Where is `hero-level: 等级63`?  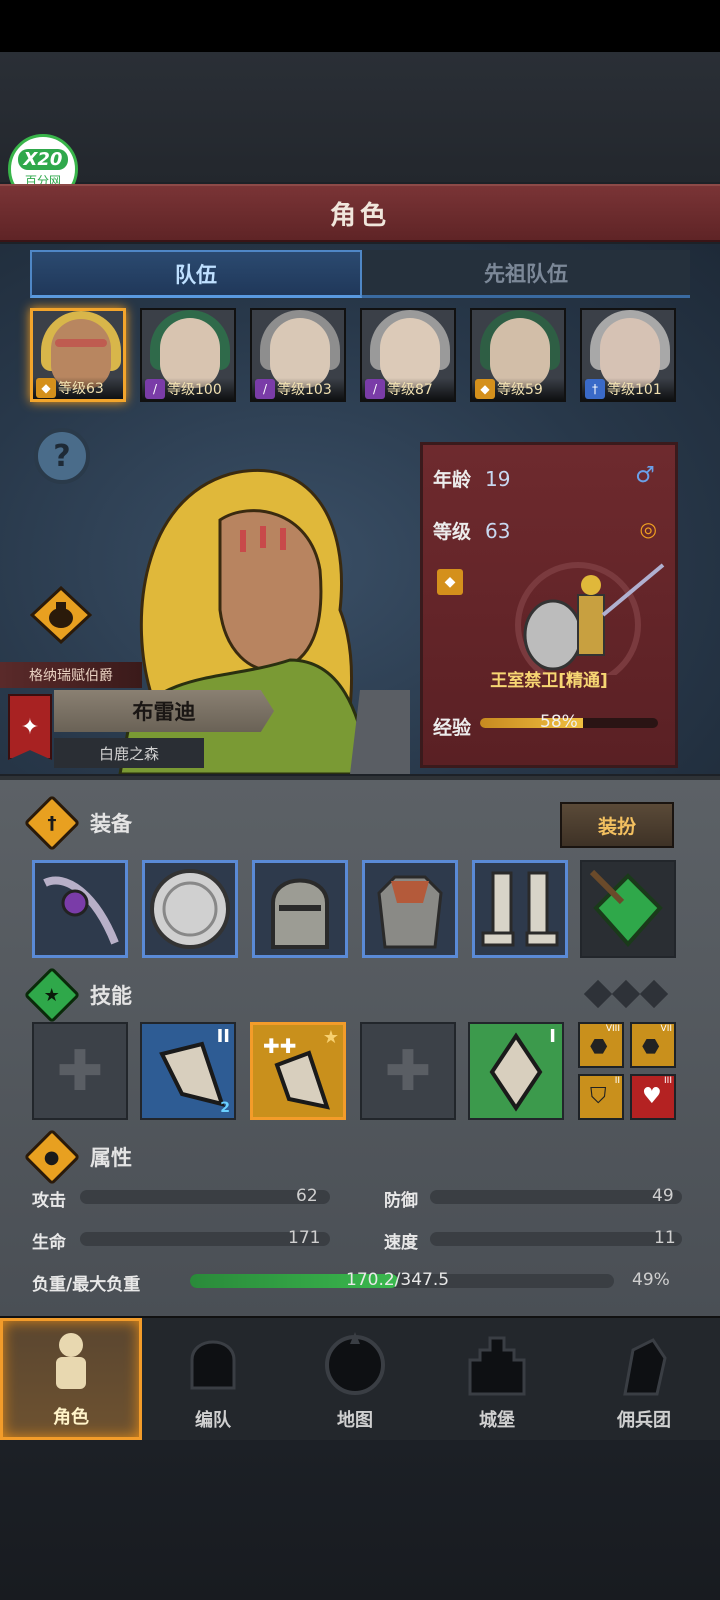
hero-level: 等级63 is located at coordinates (81, 389).